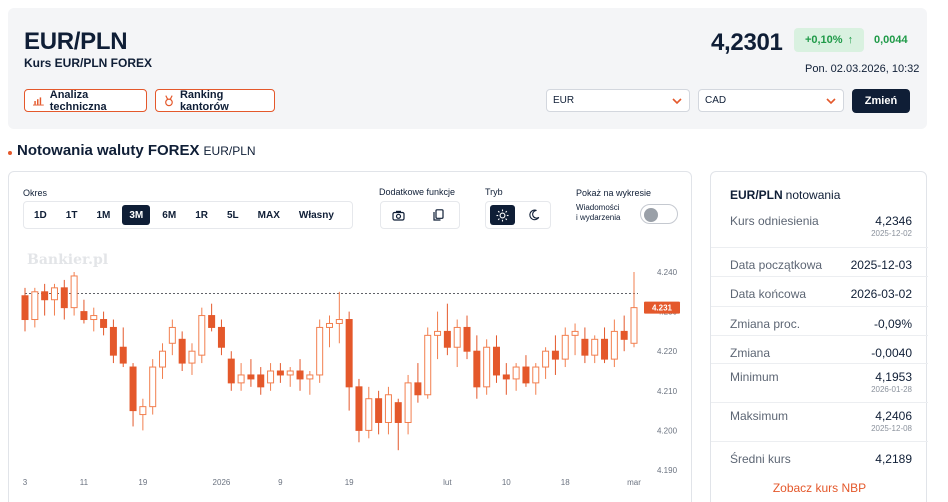  Describe the element at coordinates (819, 459) in the screenshot. I see `quote-row: Średni kurs 4,2189` at that location.